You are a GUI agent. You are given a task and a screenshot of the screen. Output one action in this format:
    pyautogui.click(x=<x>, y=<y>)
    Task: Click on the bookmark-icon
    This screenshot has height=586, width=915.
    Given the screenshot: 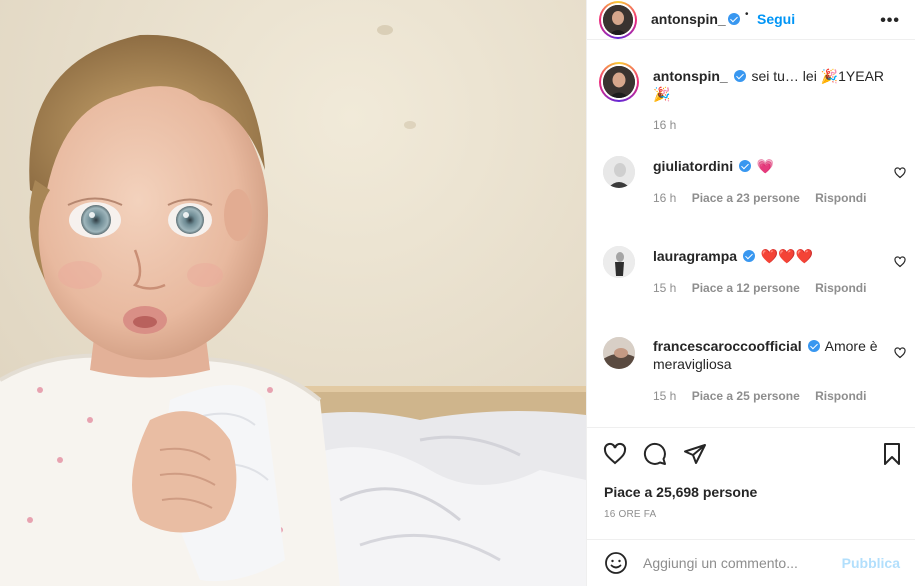 What is the action you would take?
    pyautogui.click(x=892, y=454)
    